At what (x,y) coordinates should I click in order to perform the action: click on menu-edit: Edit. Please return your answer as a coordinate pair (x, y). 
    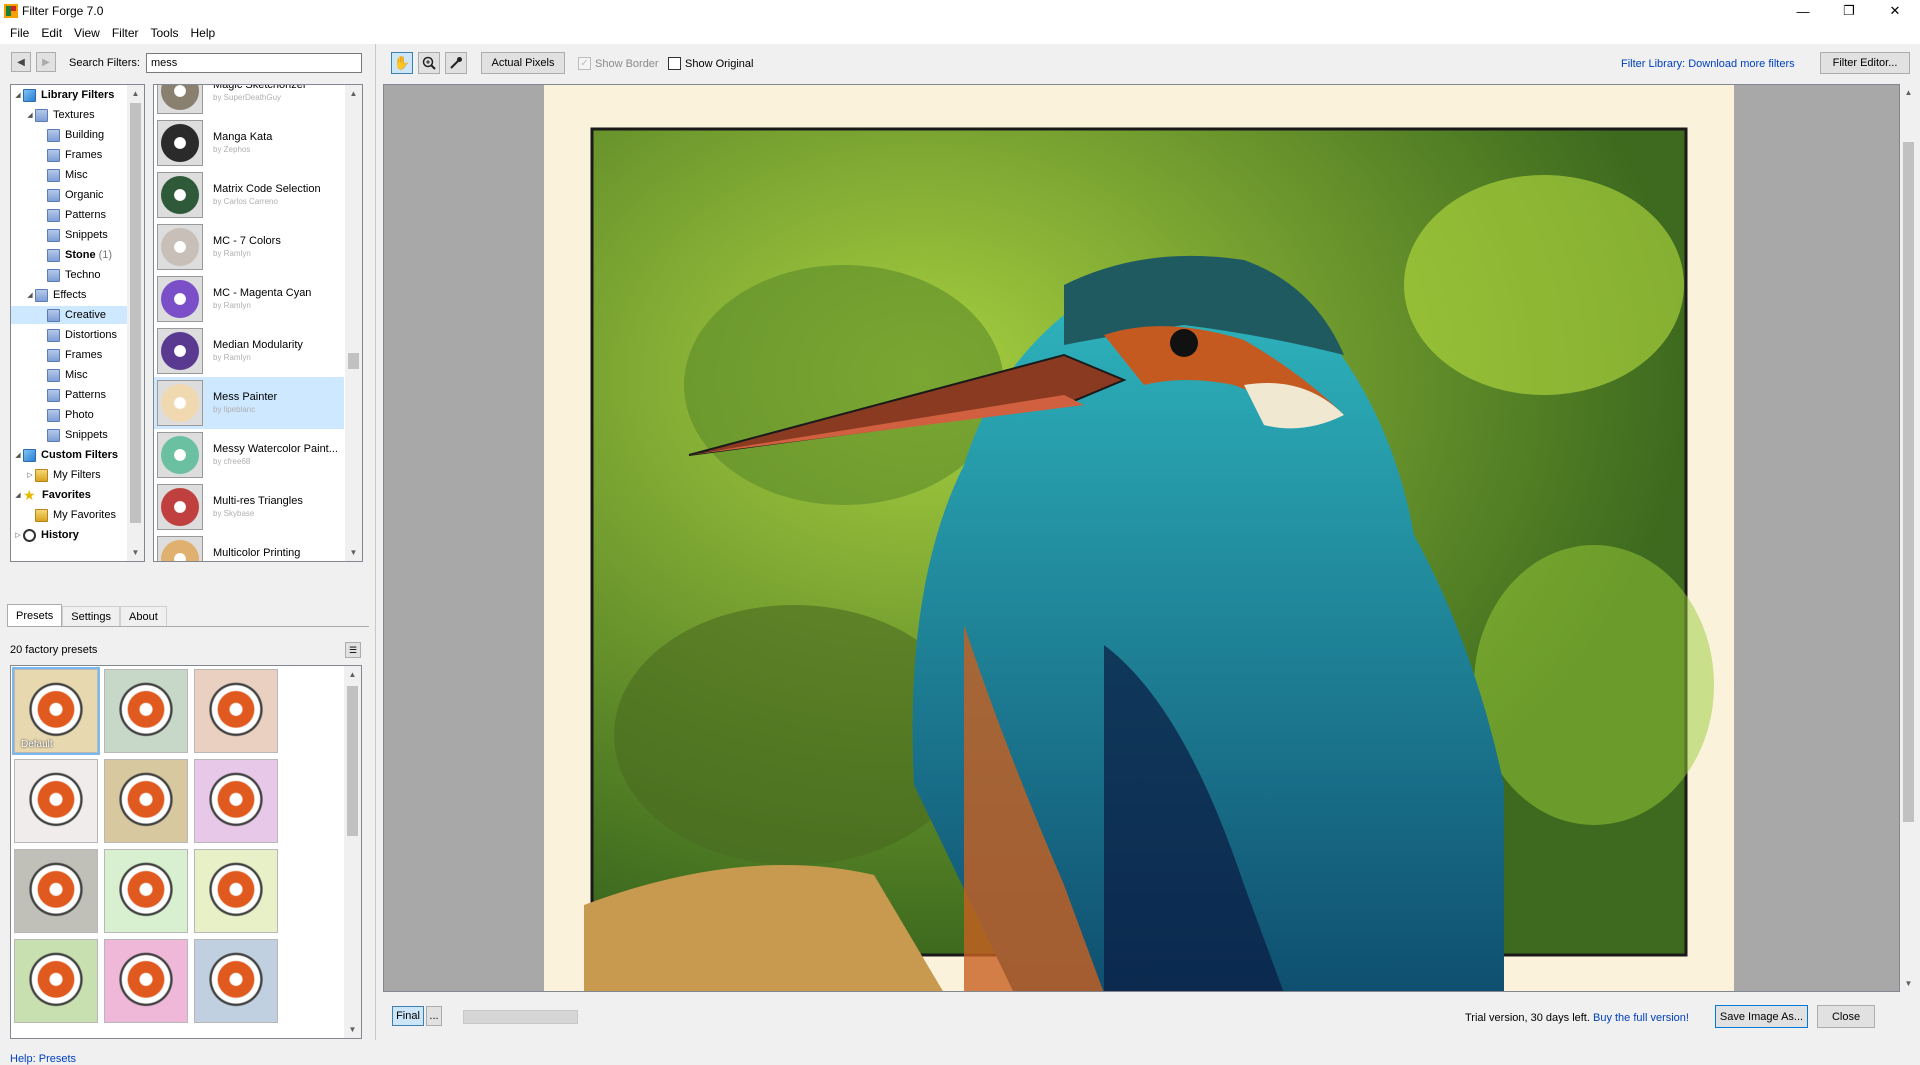
    Looking at the image, I should click on (51, 33).